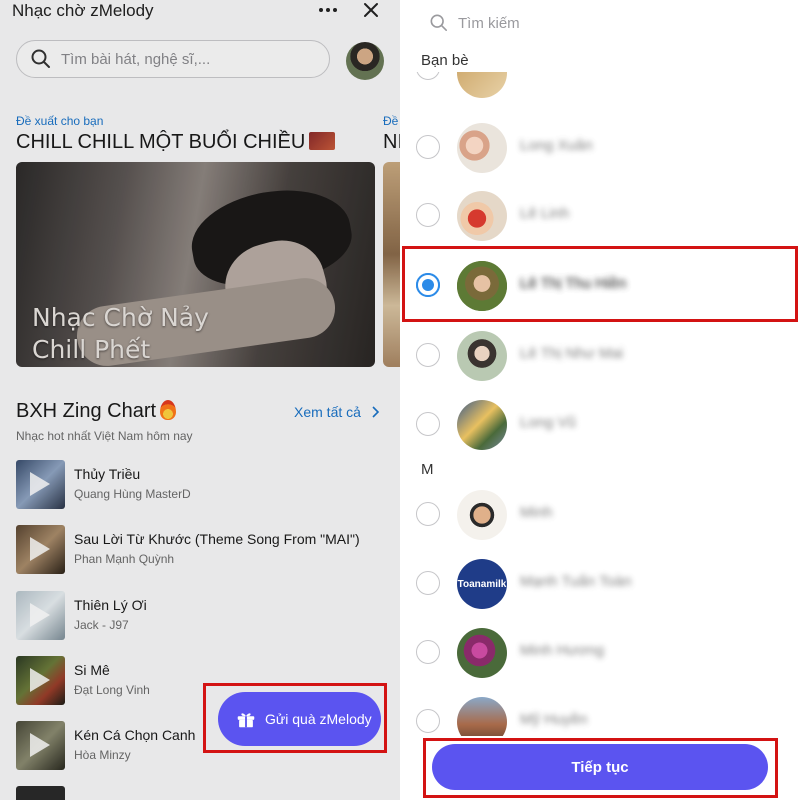 Image resolution: width=800 pixels, height=800 pixels. Describe the element at coordinates (572, 353) in the screenshot. I see `friend-name: Lê Thị Như Mai` at that location.